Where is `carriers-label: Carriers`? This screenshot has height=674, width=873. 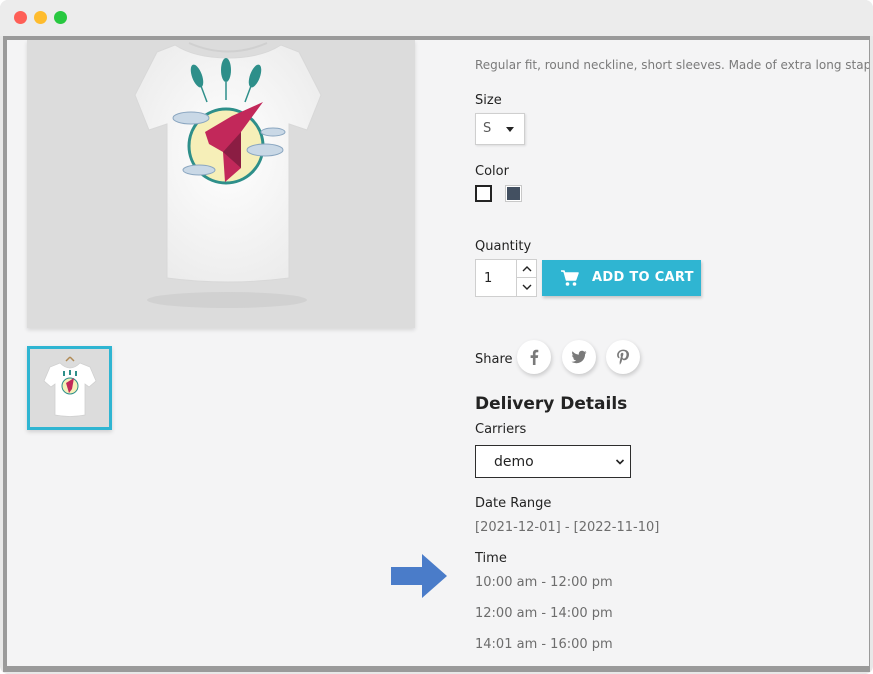
carriers-label: Carriers is located at coordinates (501, 429).